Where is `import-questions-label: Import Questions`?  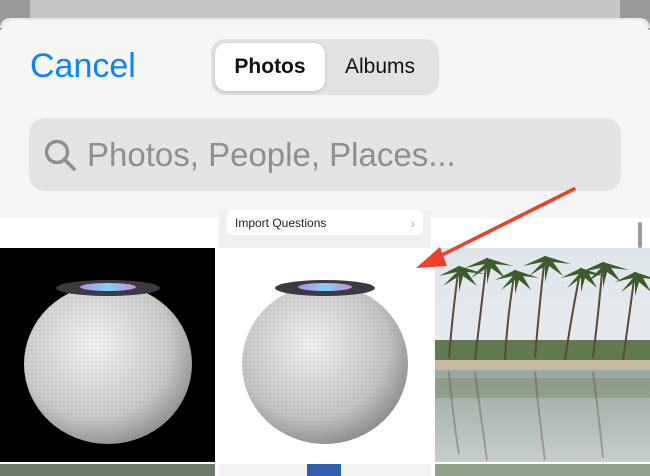 import-questions-label: Import Questions is located at coordinates (281, 222).